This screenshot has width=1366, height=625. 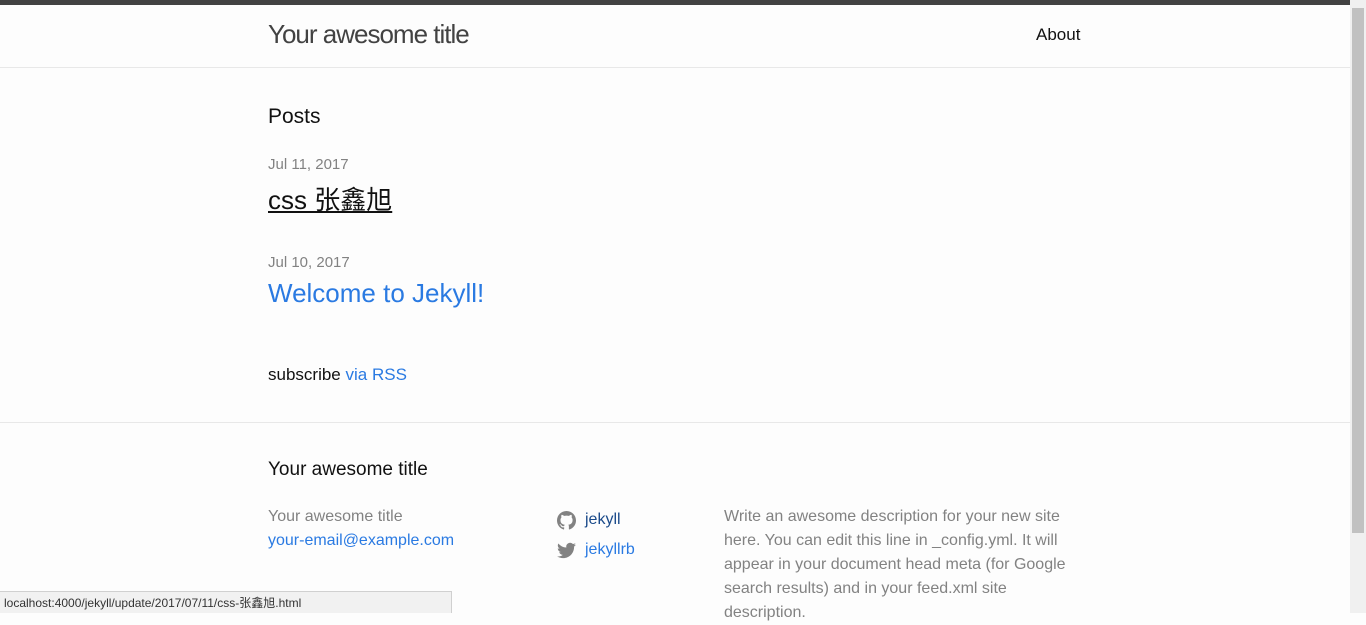 I want to click on rss-subscribe: subscribe via RSS, so click(x=337, y=375).